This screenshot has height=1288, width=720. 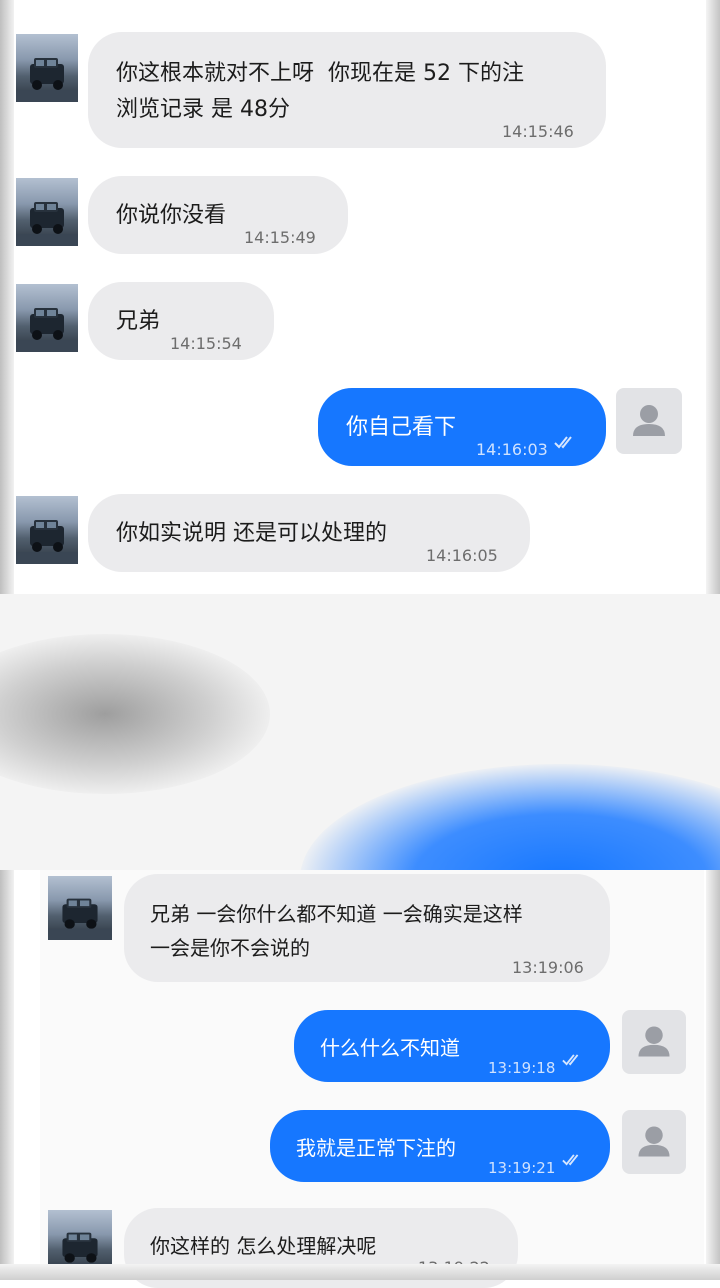 I want to click on message-bubble-incoming: 兄弟 一会你什么都不知道 一会确实是这样 一会是你不会说的 13:19:06, so click(x=367, y=928).